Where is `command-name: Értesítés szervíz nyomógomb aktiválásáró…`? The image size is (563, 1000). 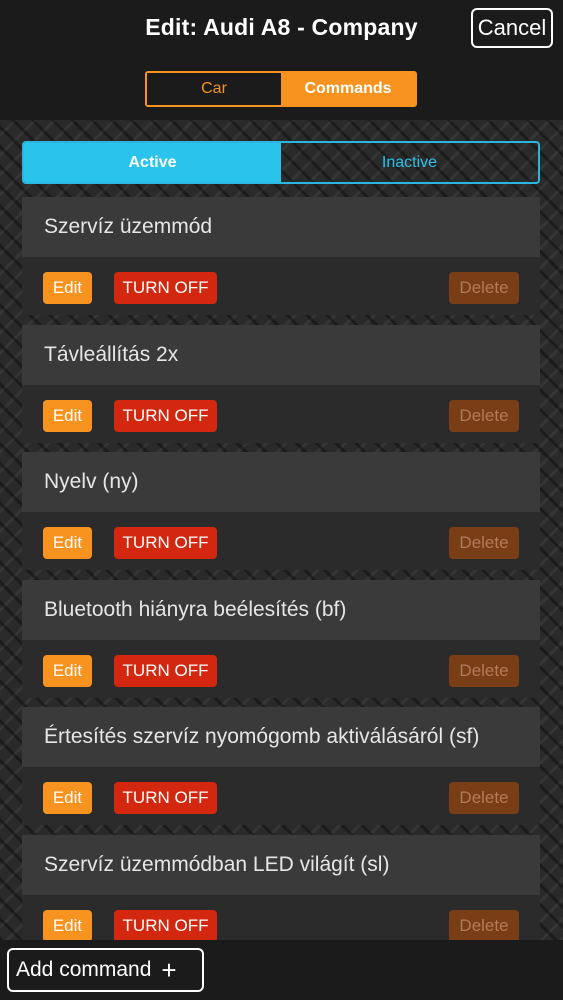 command-name: Értesítés szervíz nyomógomb aktiválásáró… is located at coordinates (281, 737).